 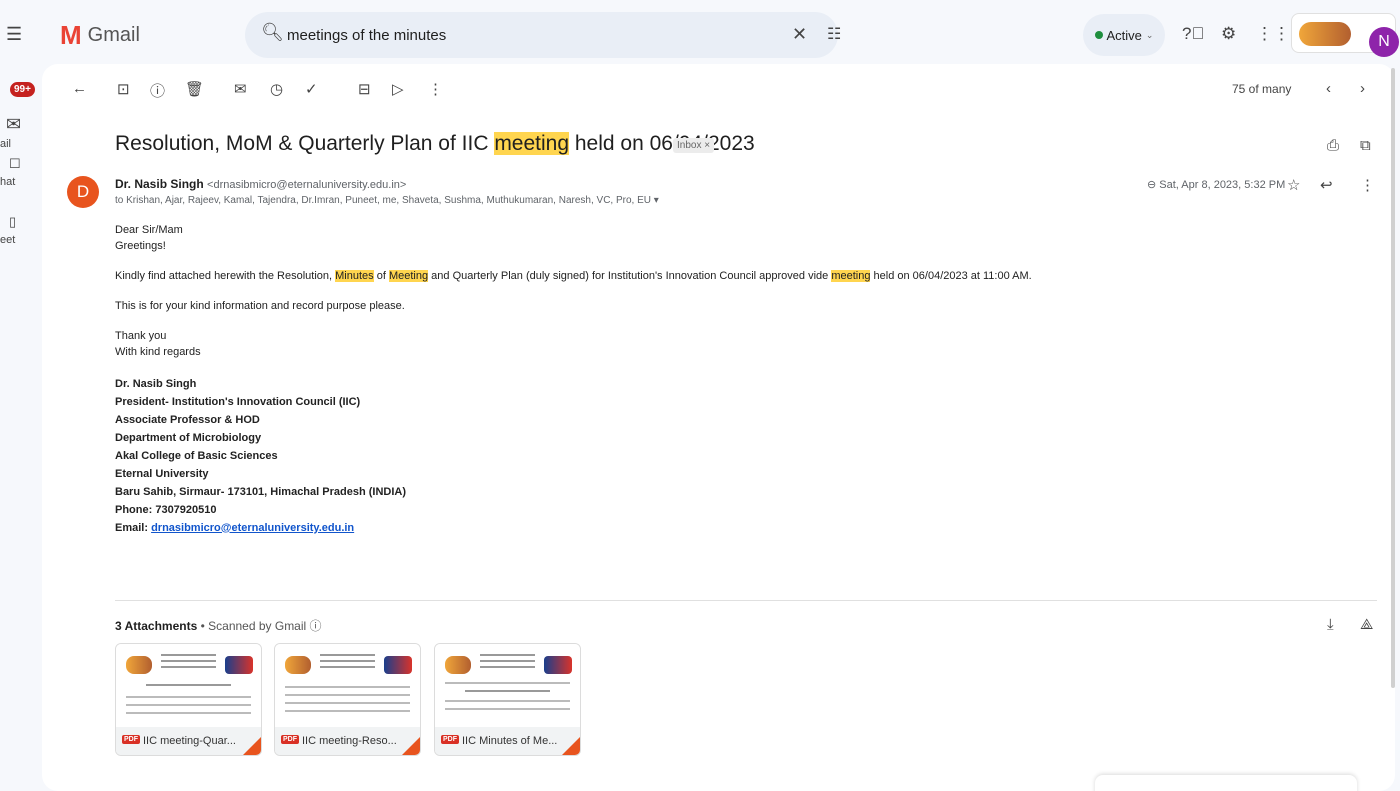 What do you see at coordinates (834, 34) in the screenshot?
I see `search-options-icon: ☷` at bounding box center [834, 34].